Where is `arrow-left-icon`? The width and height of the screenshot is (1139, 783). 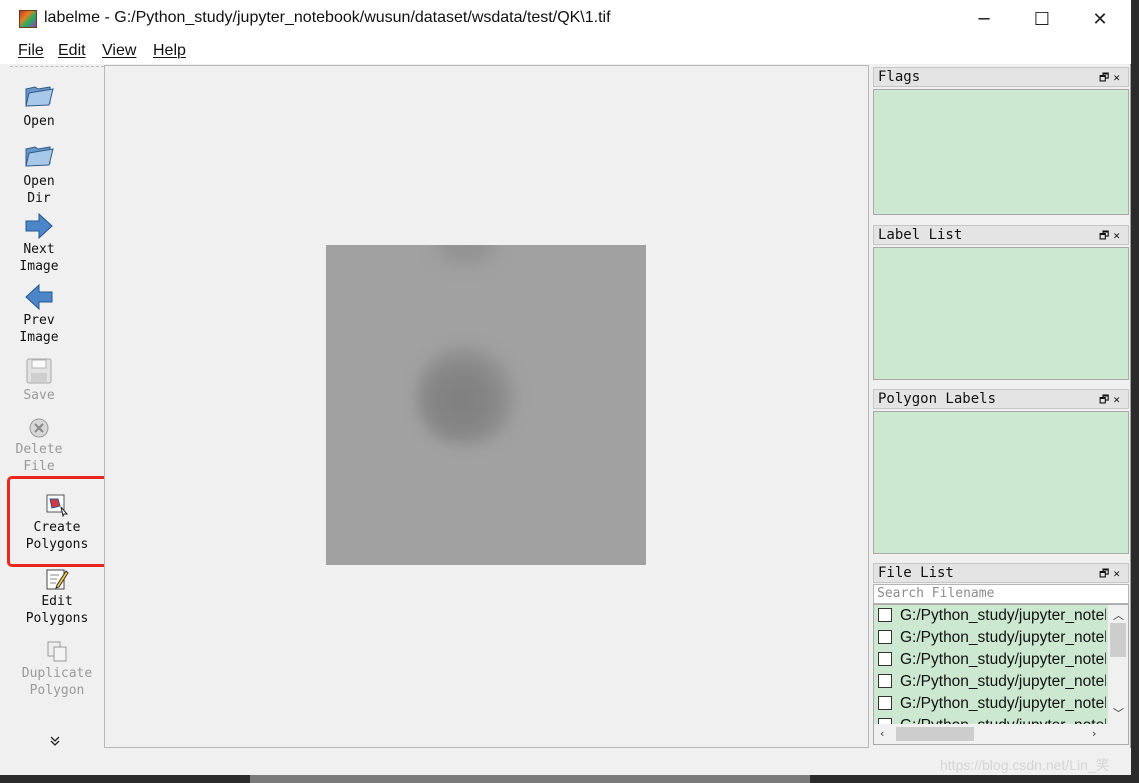
arrow-left-icon is located at coordinates (39, 297).